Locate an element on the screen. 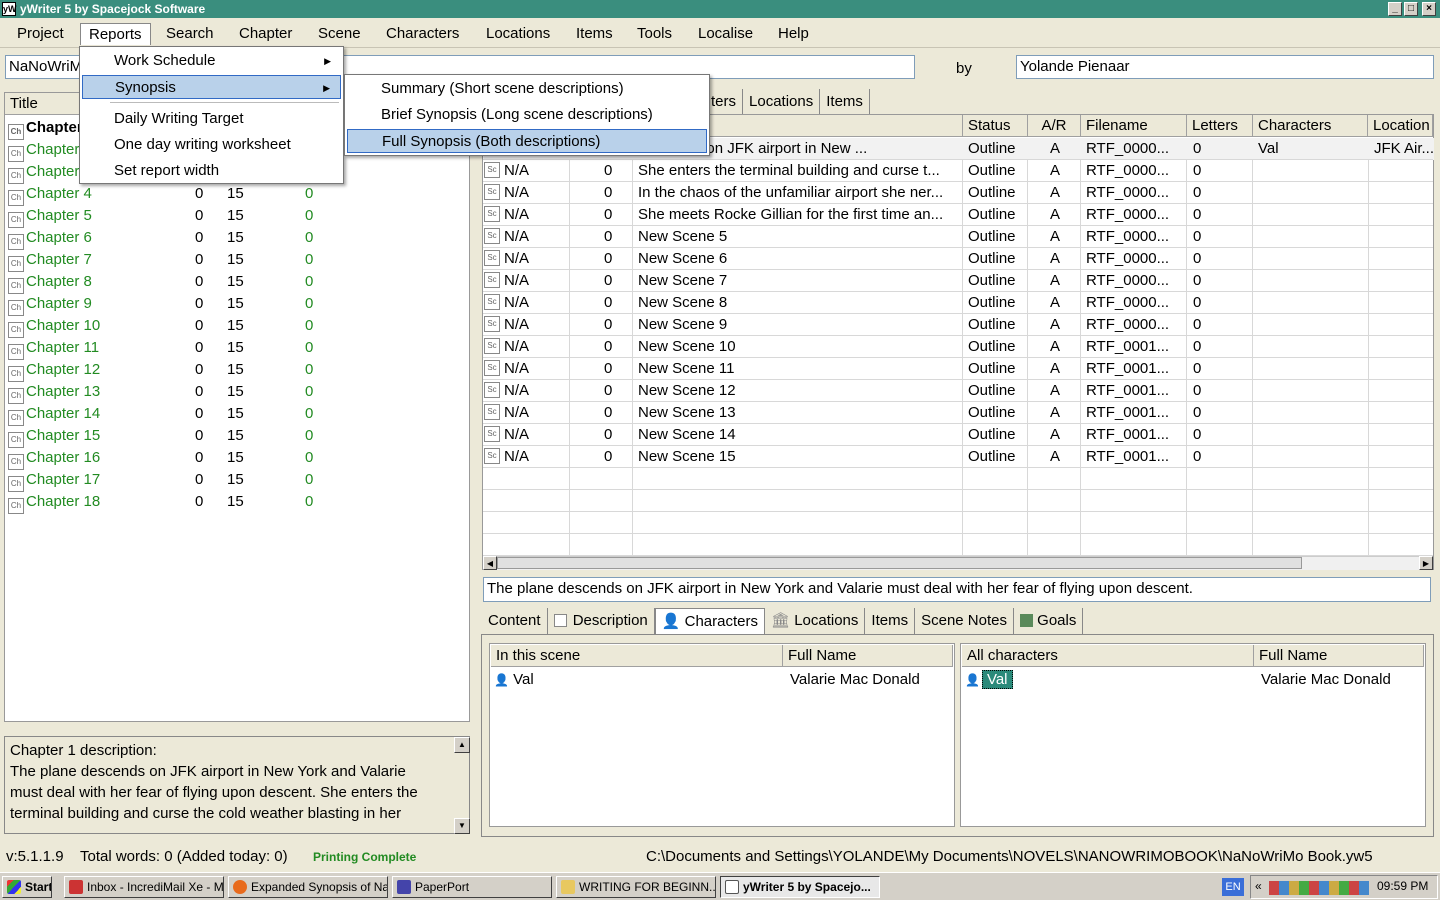 The height and width of the screenshot is (900, 1440). minimize-button: _ is located at coordinates (1395, 9).